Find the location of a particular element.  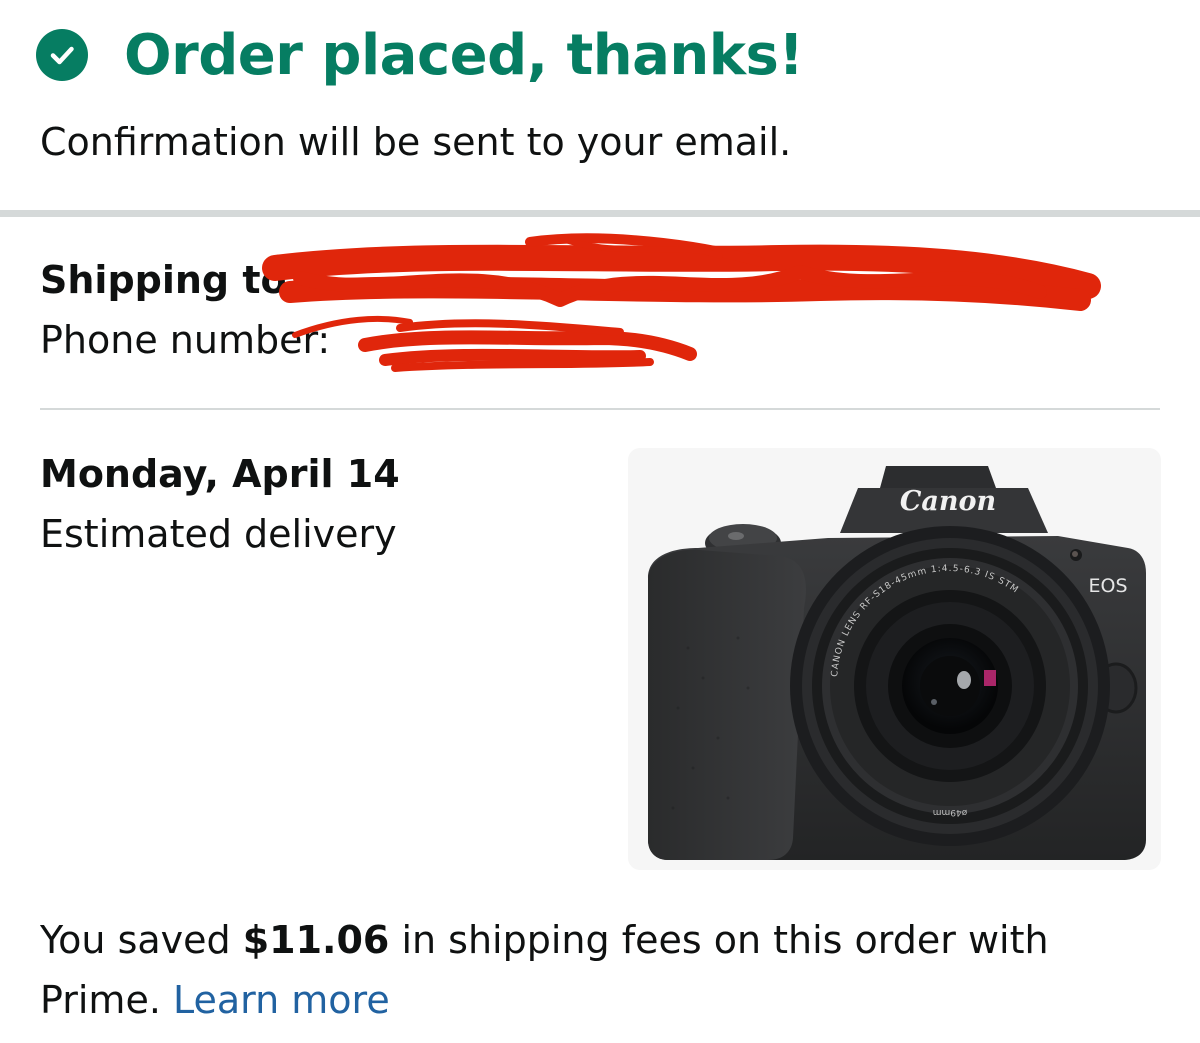

lens-diameter-label: ø49mm is located at coordinates (950, 812).